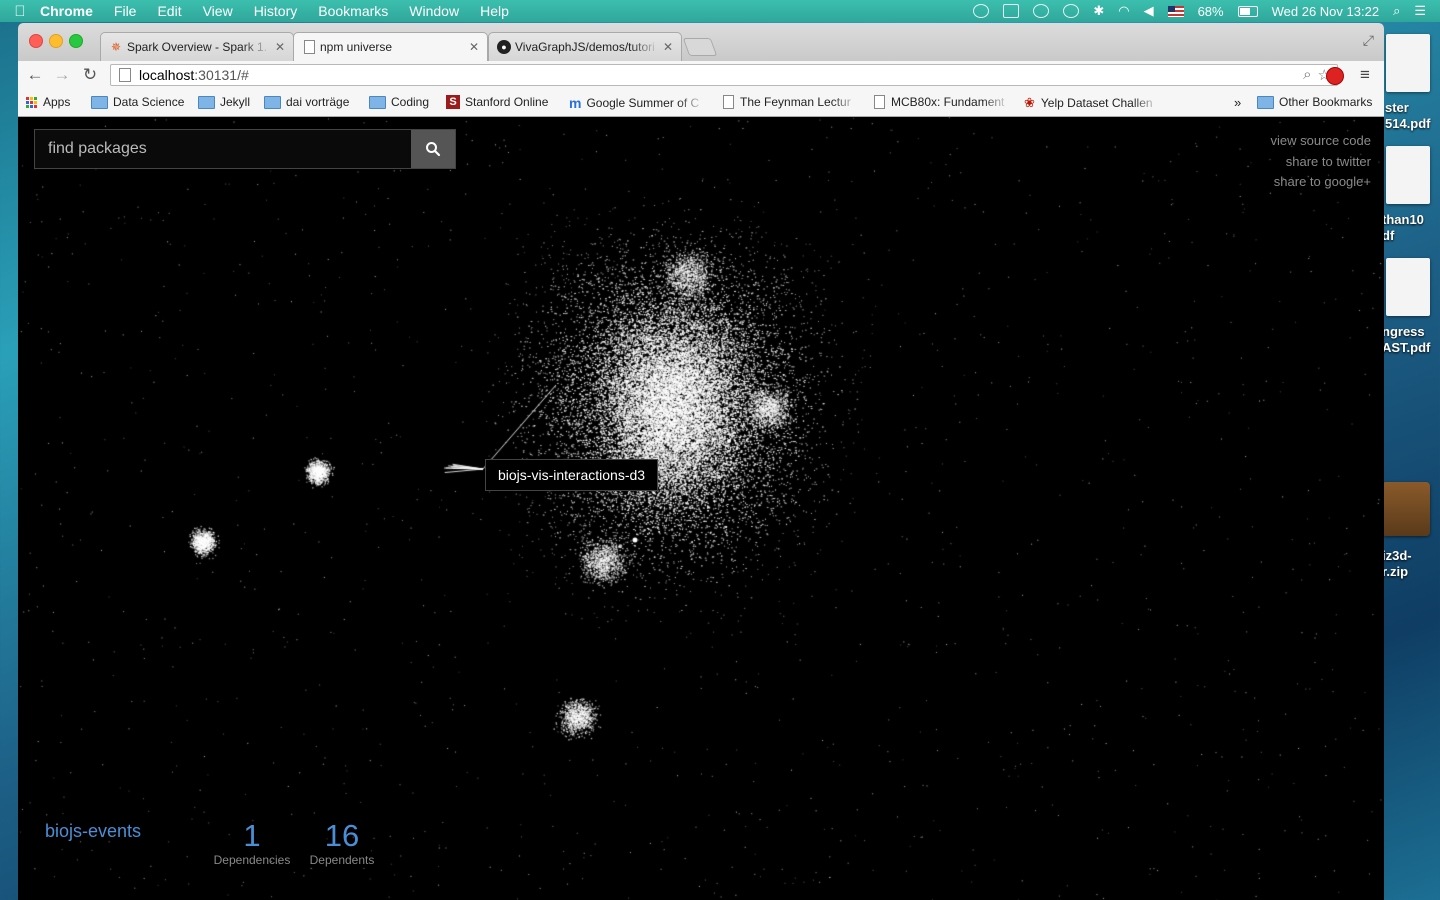 The width and height of the screenshot is (1440, 900). I want to click on battery-icon, so click(1247, 11).